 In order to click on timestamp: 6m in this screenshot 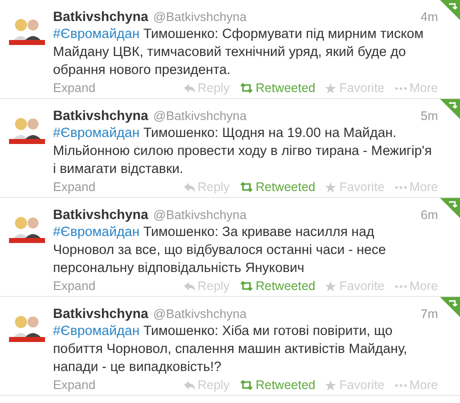, I will do `click(429, 215)`.